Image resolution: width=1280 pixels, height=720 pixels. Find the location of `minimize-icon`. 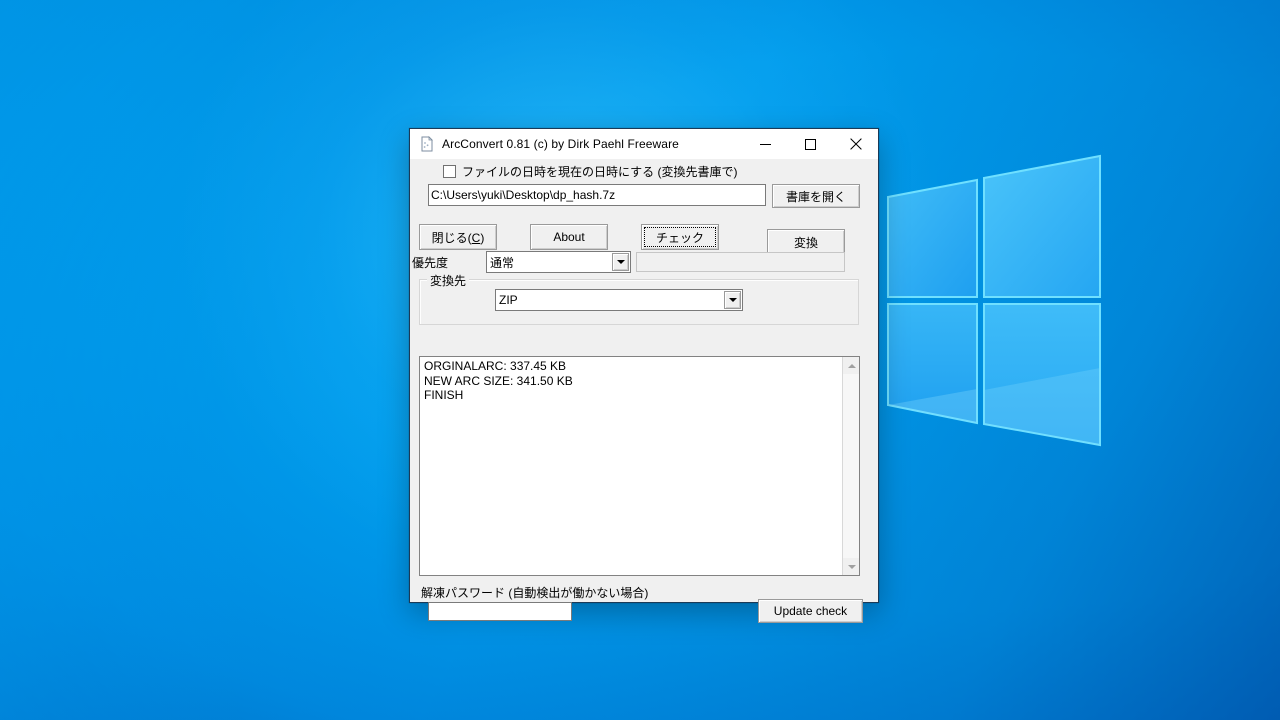

minimize-icon is located at coordinates (765, 144).